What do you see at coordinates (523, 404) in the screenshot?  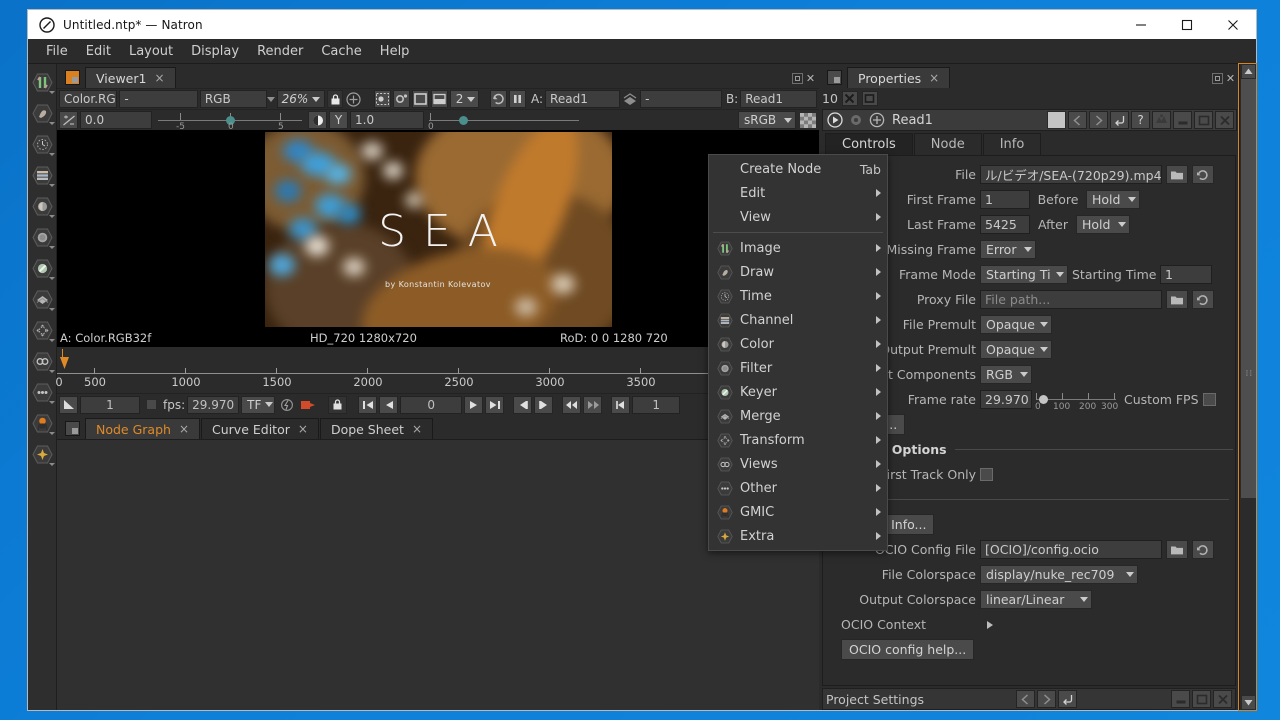 I see `prev-increment-icon` at bounding box center [523, 404].